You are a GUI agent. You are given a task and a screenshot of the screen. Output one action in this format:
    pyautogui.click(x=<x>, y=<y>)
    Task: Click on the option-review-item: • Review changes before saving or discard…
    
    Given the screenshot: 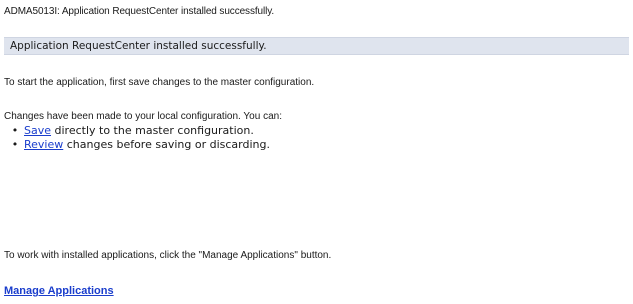 What is the action you would take?
    pyautogui.click(x=138, y=145)
    